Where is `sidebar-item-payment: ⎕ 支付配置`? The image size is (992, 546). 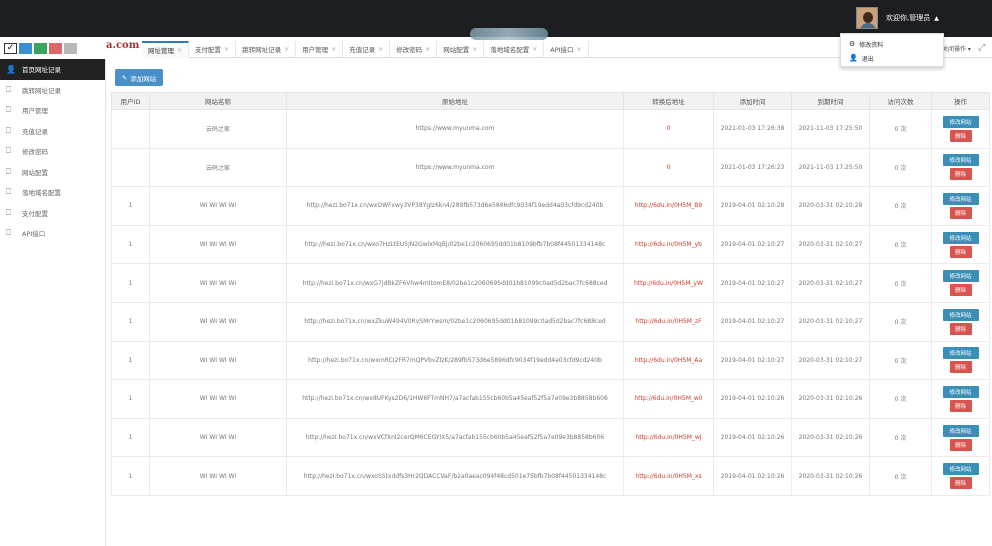 sidebar-item-payment: ⎕ 支付配置 is located at coordinates (52, 213).